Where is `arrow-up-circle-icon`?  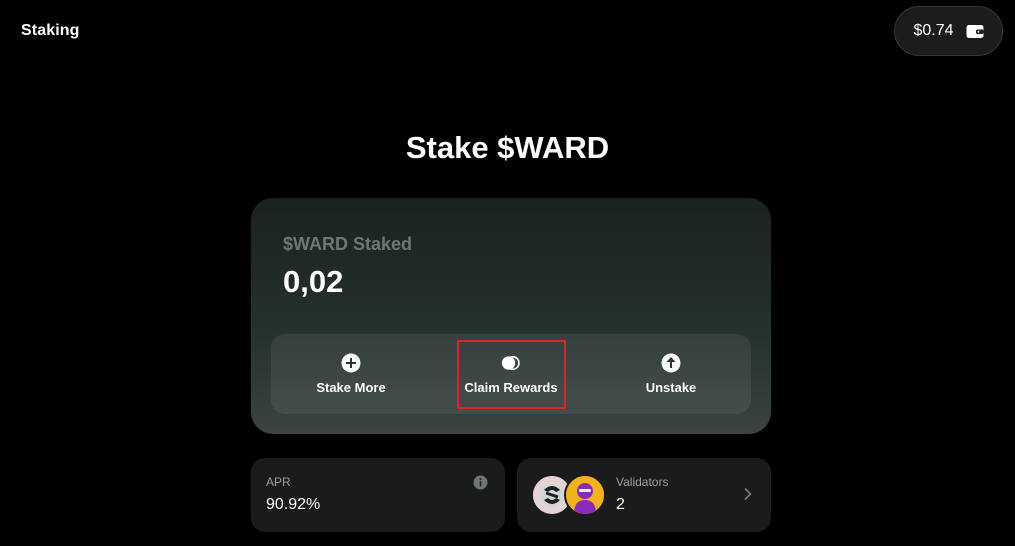
arrow-up-circle-icon is located at coordinates (671, 363).